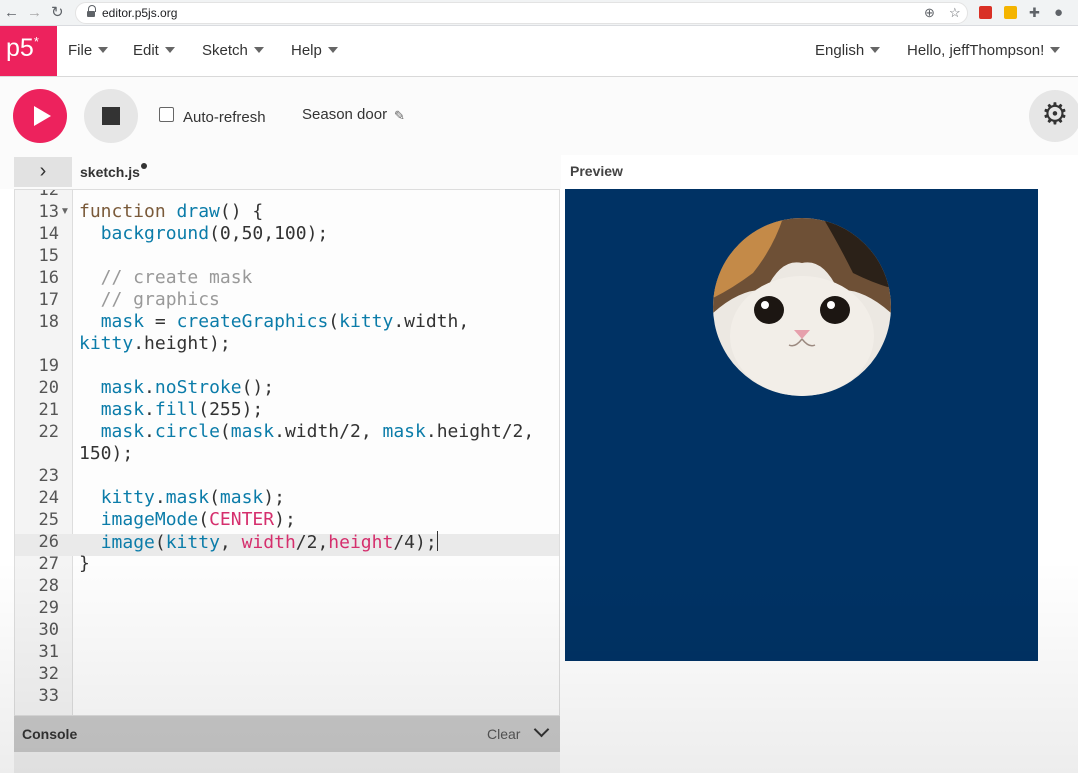  I want to click on code-line: kitty.height);, so click(155, 343).